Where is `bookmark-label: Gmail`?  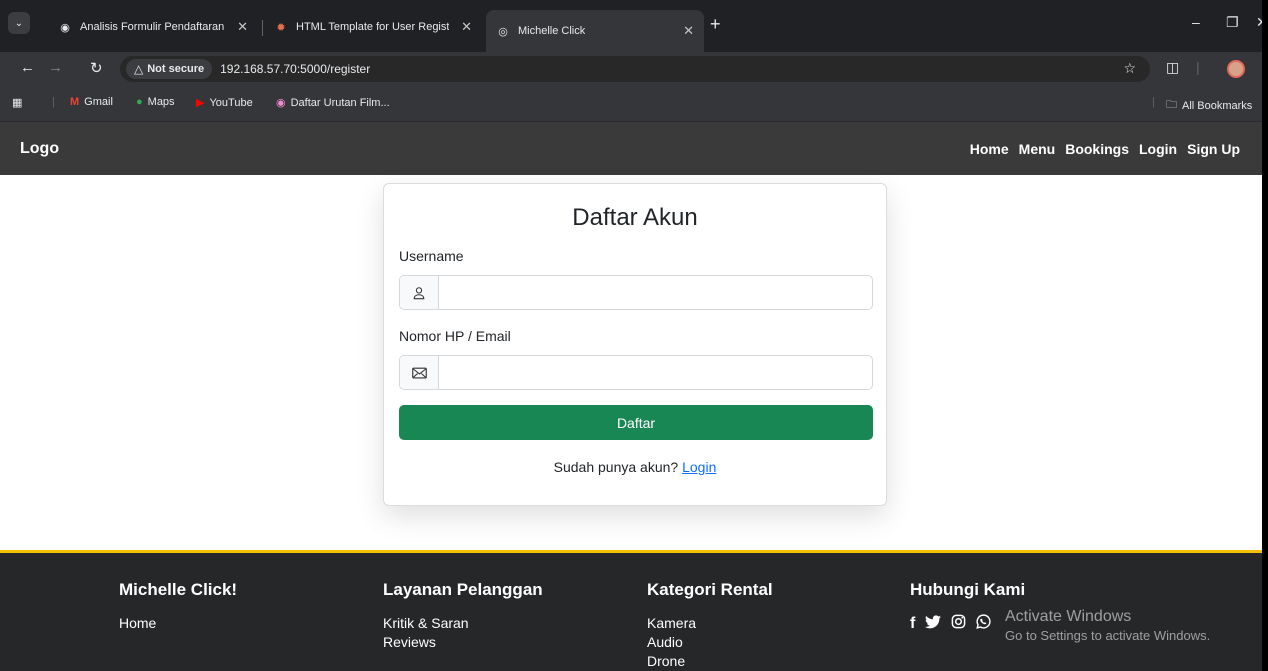 bookmark-label: Gmail is located at coordinates (98, 102).